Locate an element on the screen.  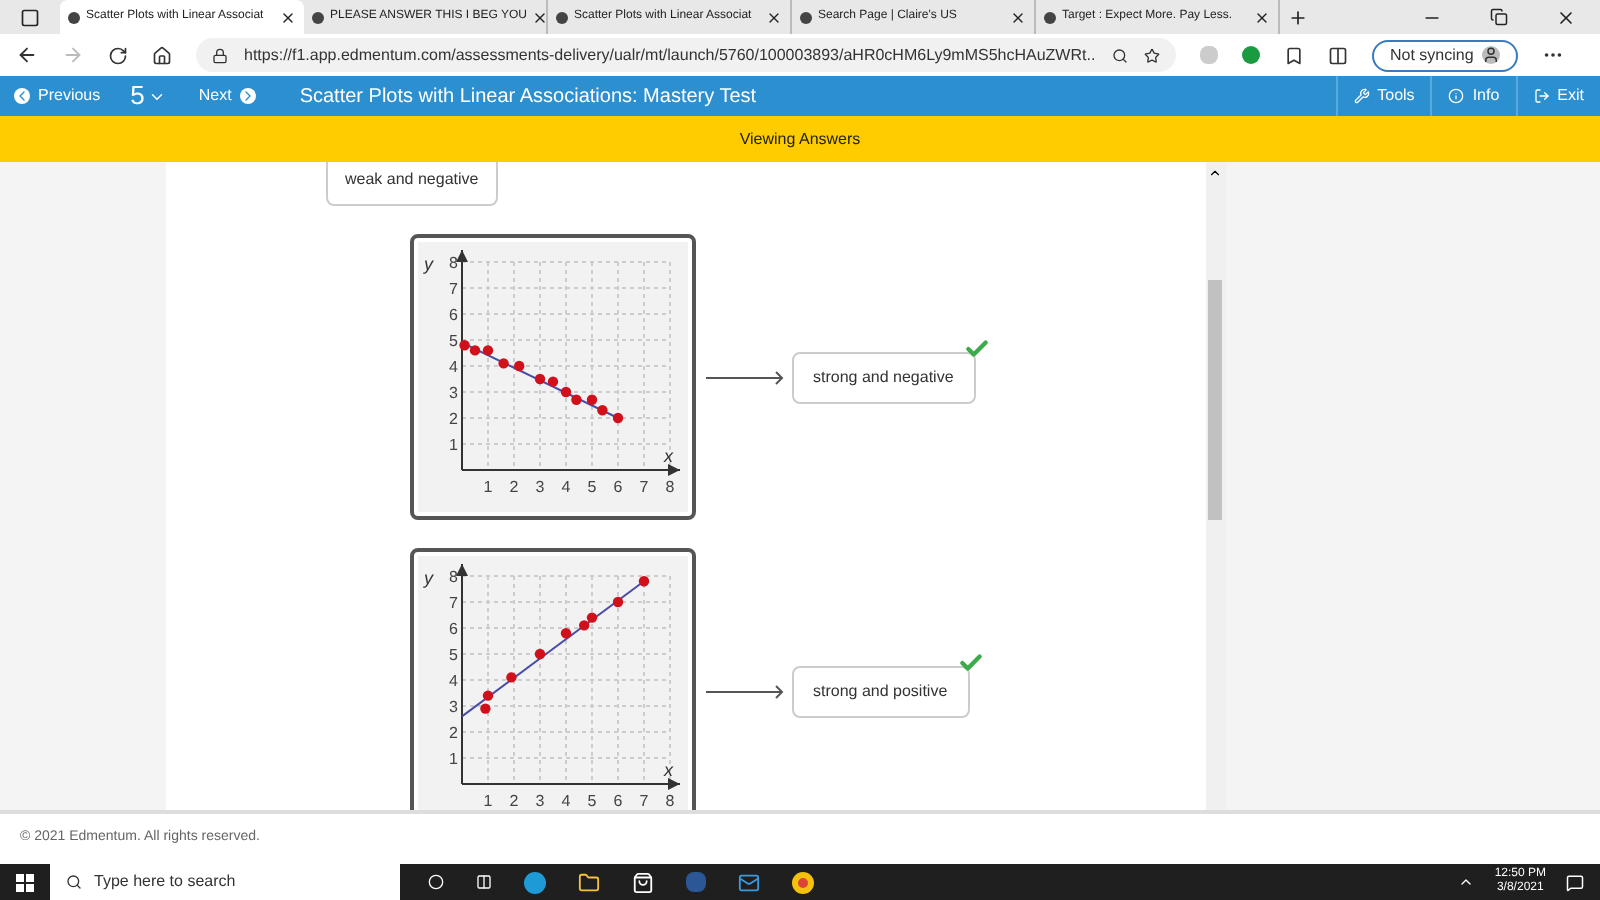
restore-icon is located at coordinates (1499, 17).